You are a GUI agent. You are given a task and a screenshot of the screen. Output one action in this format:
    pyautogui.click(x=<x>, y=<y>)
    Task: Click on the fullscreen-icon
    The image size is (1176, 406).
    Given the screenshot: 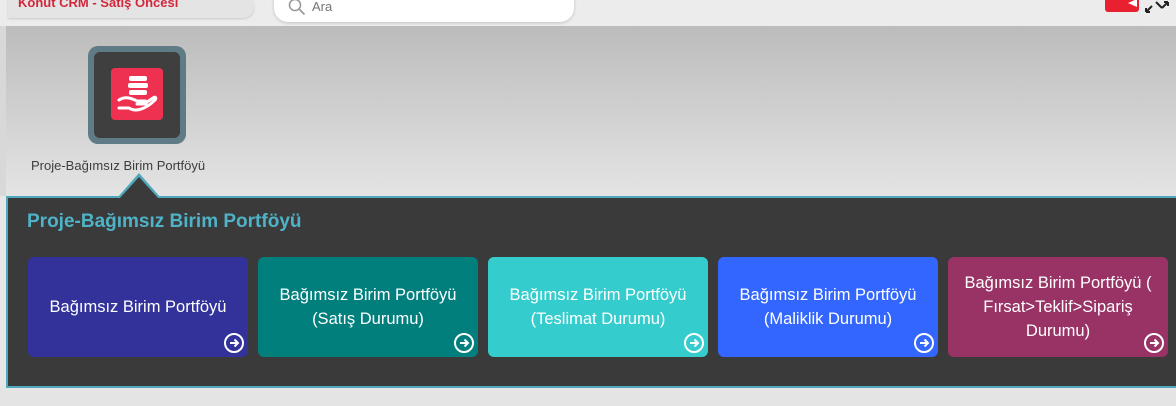 What is the action you would take?
    pyautogui.click(x=1157, y=7)
    